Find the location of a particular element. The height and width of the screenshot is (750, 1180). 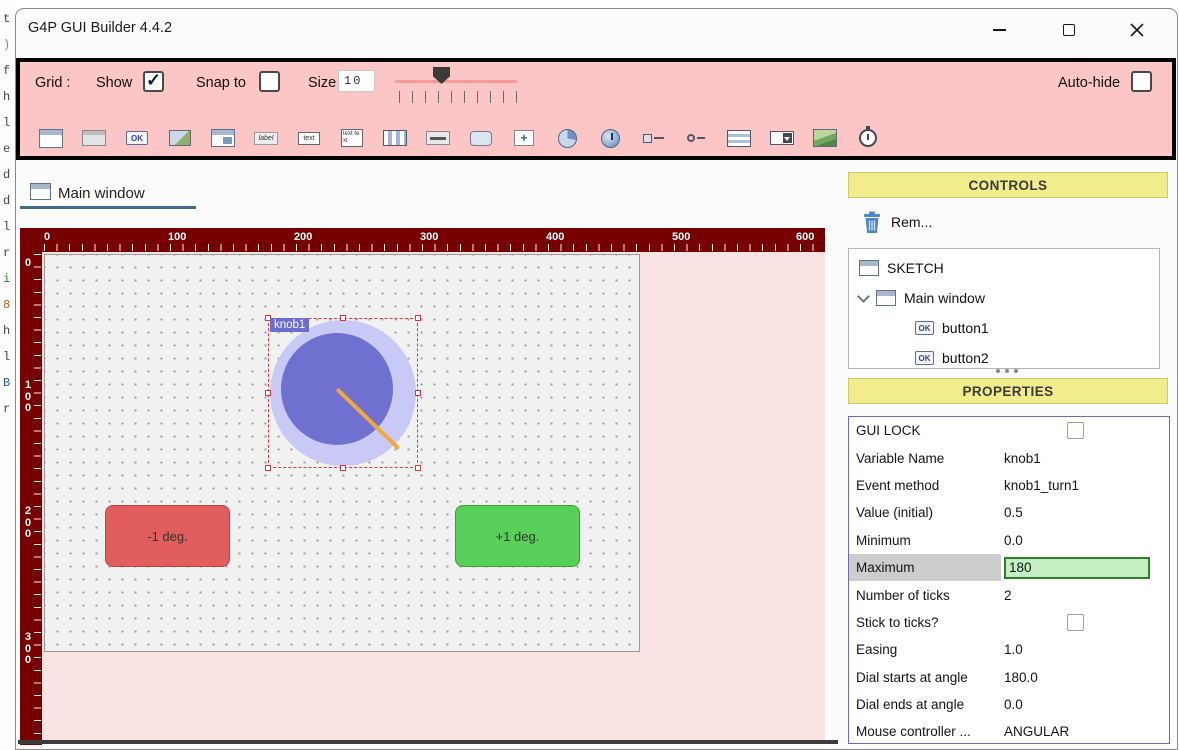

slider-label-icon is located at coordinates (653, 138).